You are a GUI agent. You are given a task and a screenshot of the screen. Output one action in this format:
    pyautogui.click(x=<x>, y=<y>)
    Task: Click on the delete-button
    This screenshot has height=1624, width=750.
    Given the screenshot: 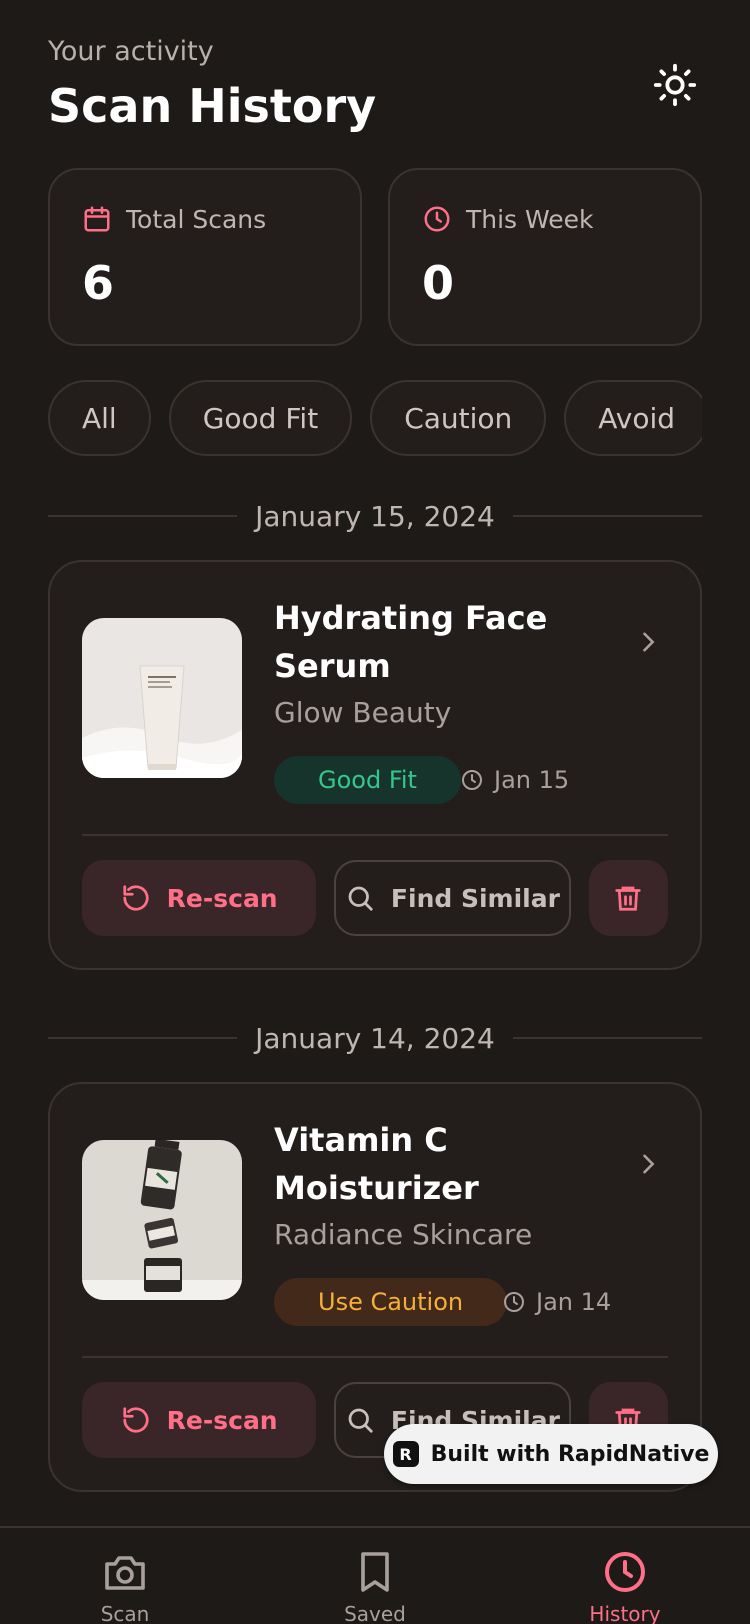 What is the action you would take?
    pyautogui.click(x=628, y=898)
    